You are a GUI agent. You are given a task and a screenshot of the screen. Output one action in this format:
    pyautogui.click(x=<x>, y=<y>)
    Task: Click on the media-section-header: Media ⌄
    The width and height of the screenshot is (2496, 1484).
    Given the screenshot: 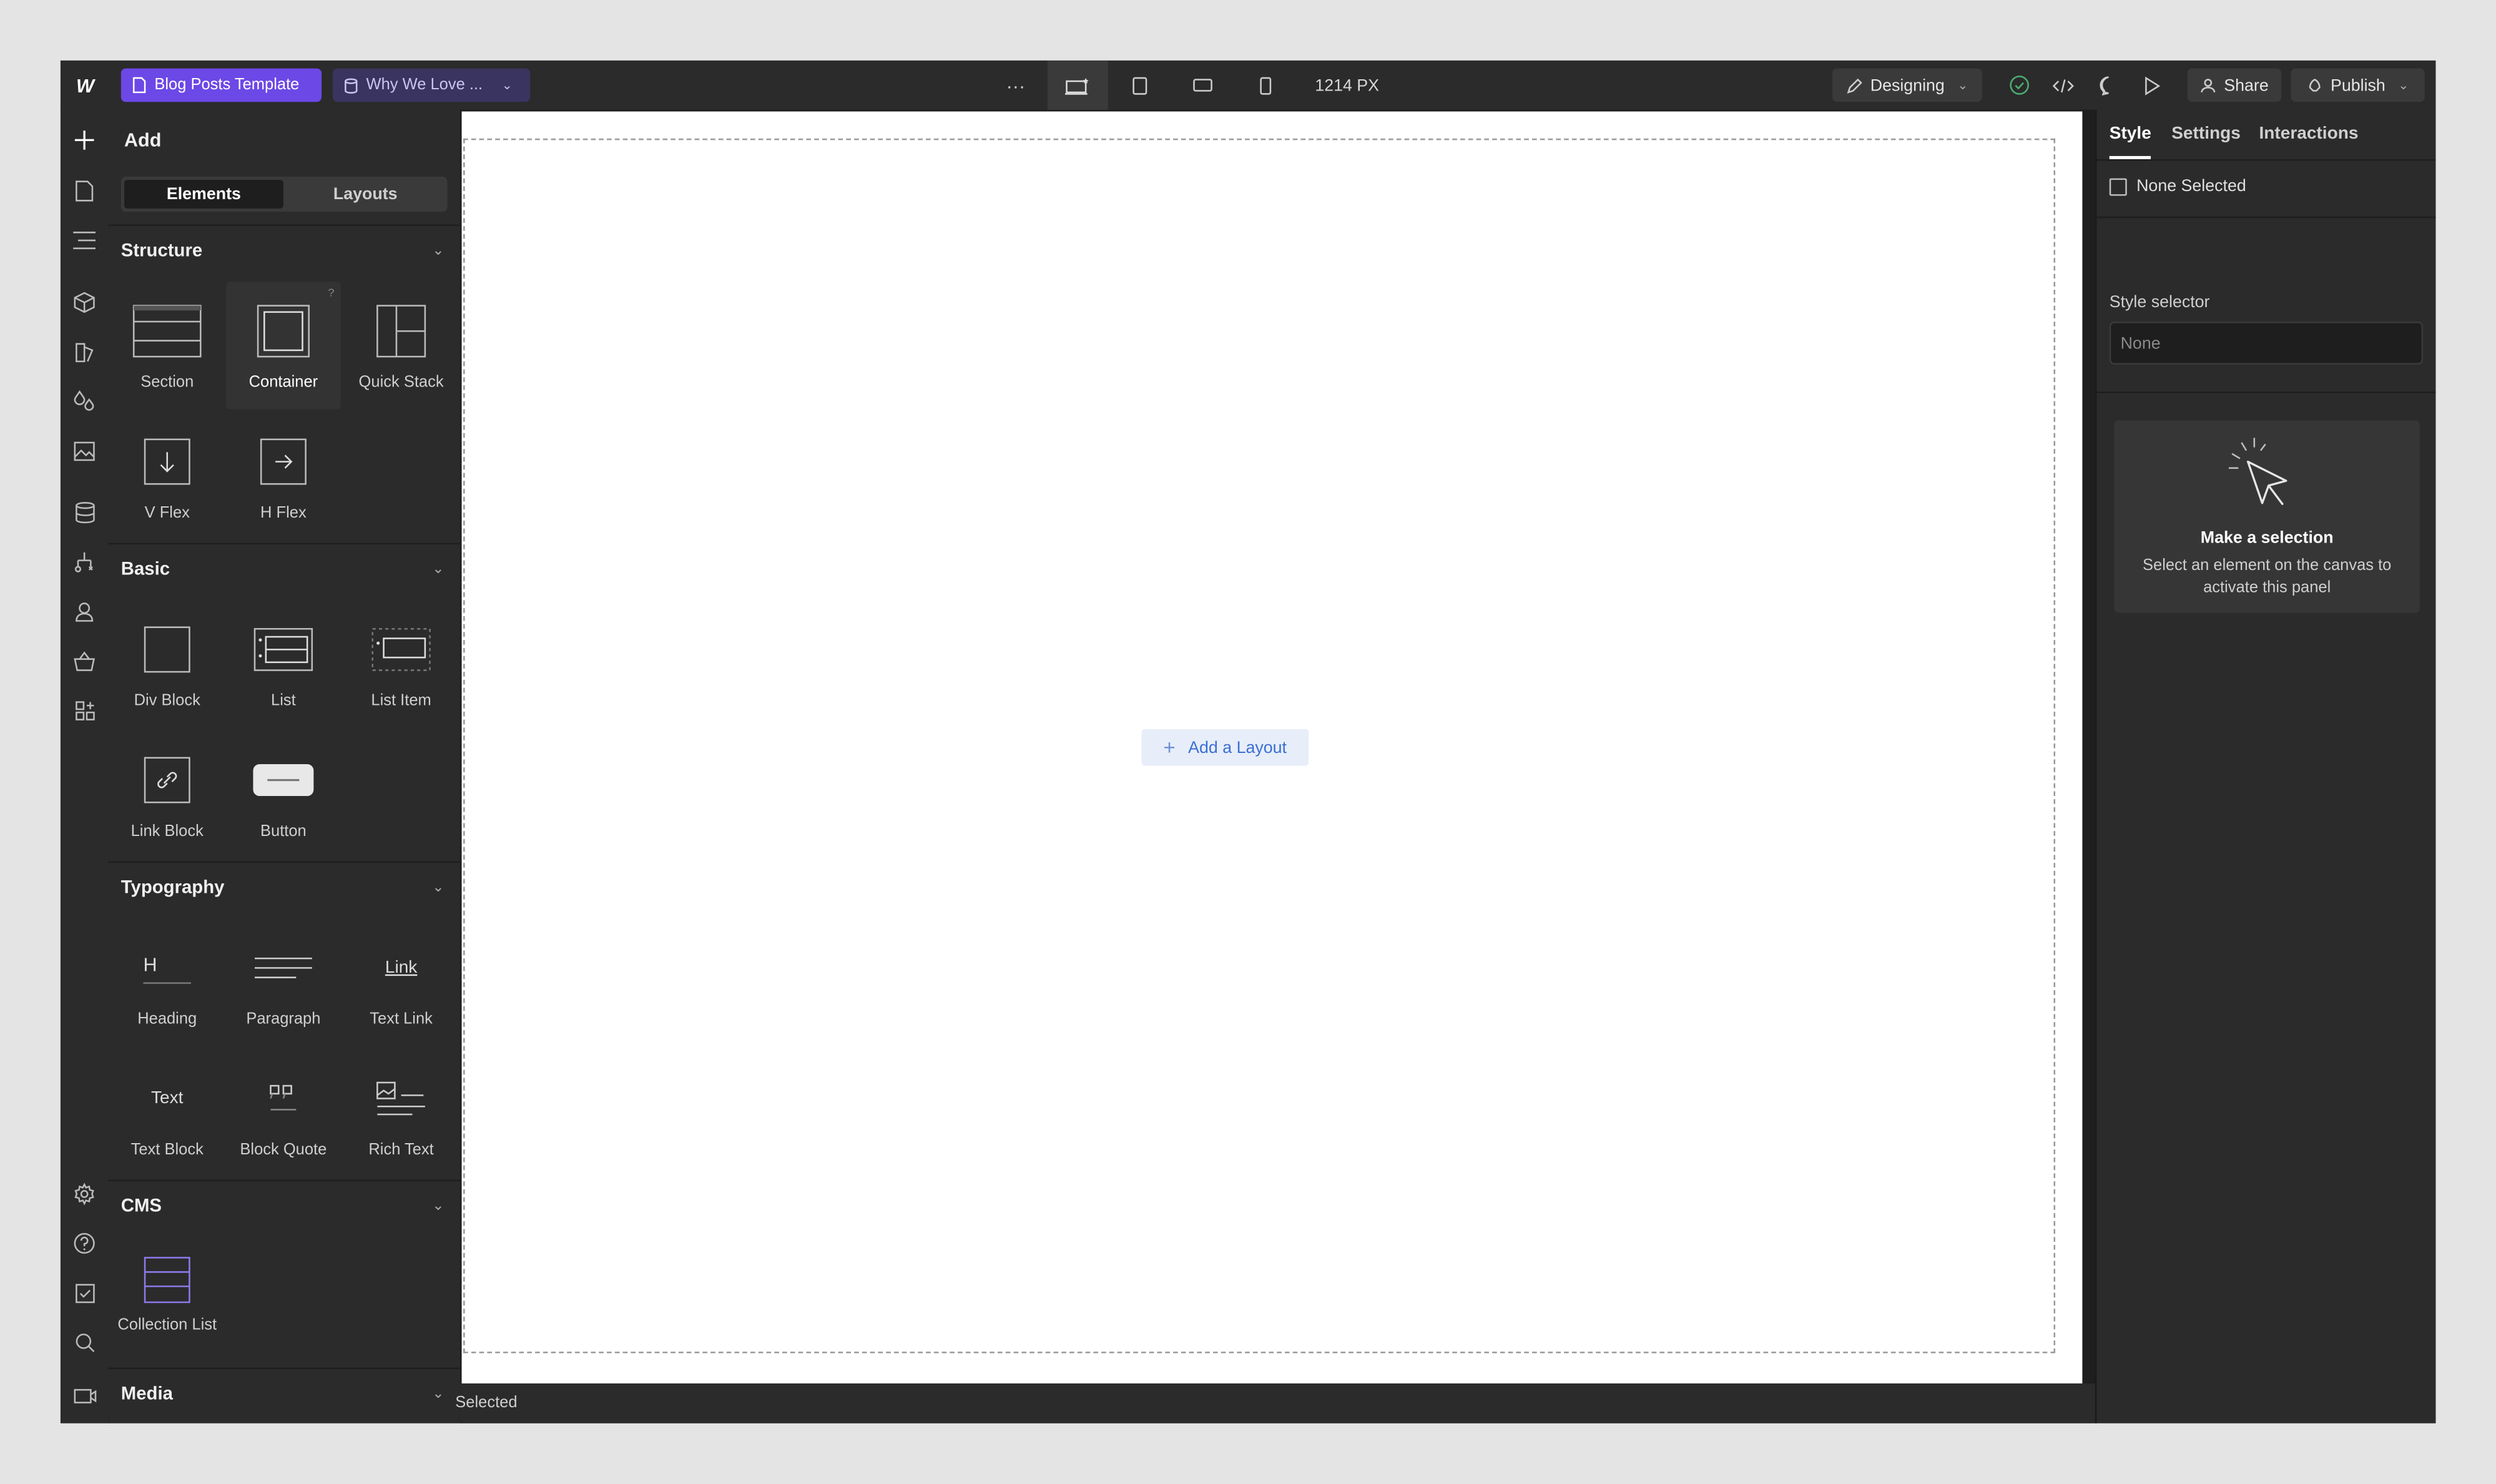 What is the action you would take?
    pyautogui.click(x=284, y=1395)
    